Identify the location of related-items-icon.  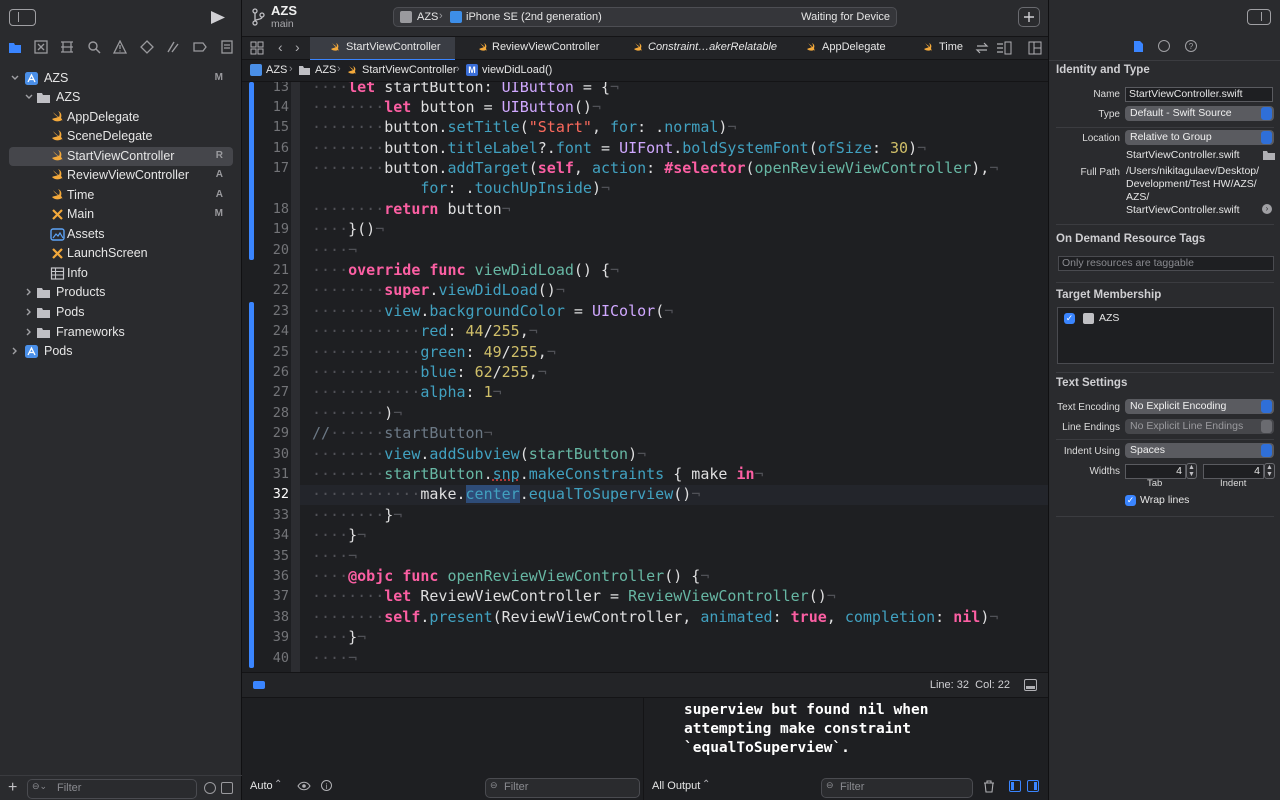
(982, 48).